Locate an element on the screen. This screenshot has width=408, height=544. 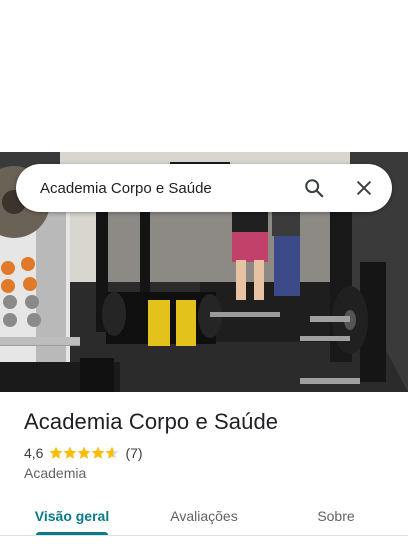
active-tab-indicator is located at coordinates (72, 533).